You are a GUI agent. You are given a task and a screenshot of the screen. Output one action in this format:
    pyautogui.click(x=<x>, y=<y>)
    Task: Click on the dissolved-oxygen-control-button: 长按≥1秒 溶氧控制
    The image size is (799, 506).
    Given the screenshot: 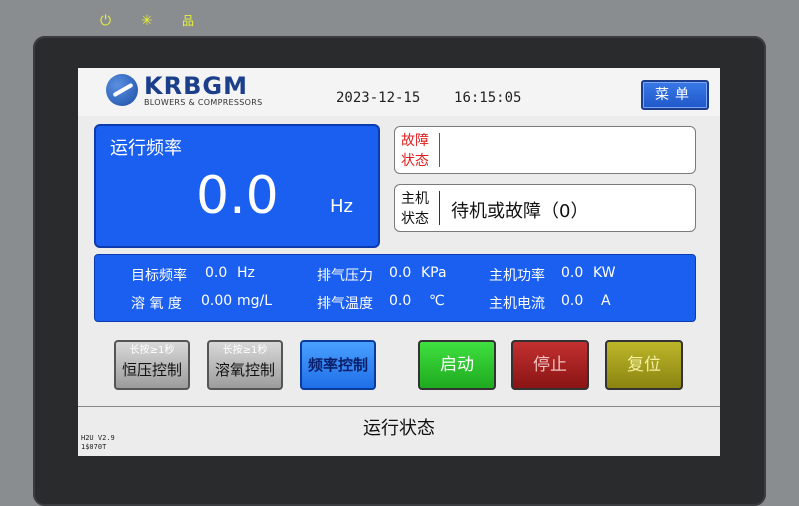 What is the action you would take?
    pyautogui.click(x=245, y=365)
    